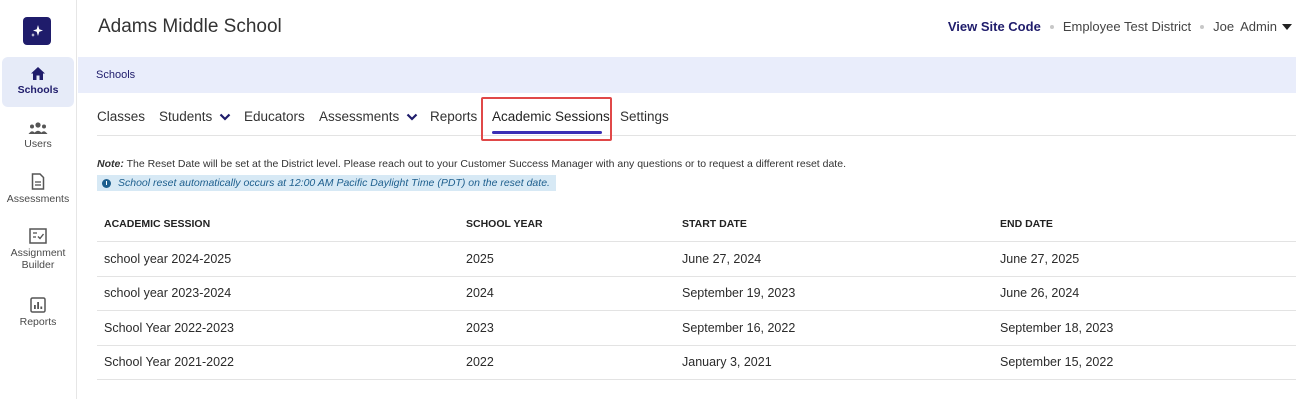  Describe the element at coordinates (359, 116) in the screenshot. I see `tab-label: Assessments` at that location.